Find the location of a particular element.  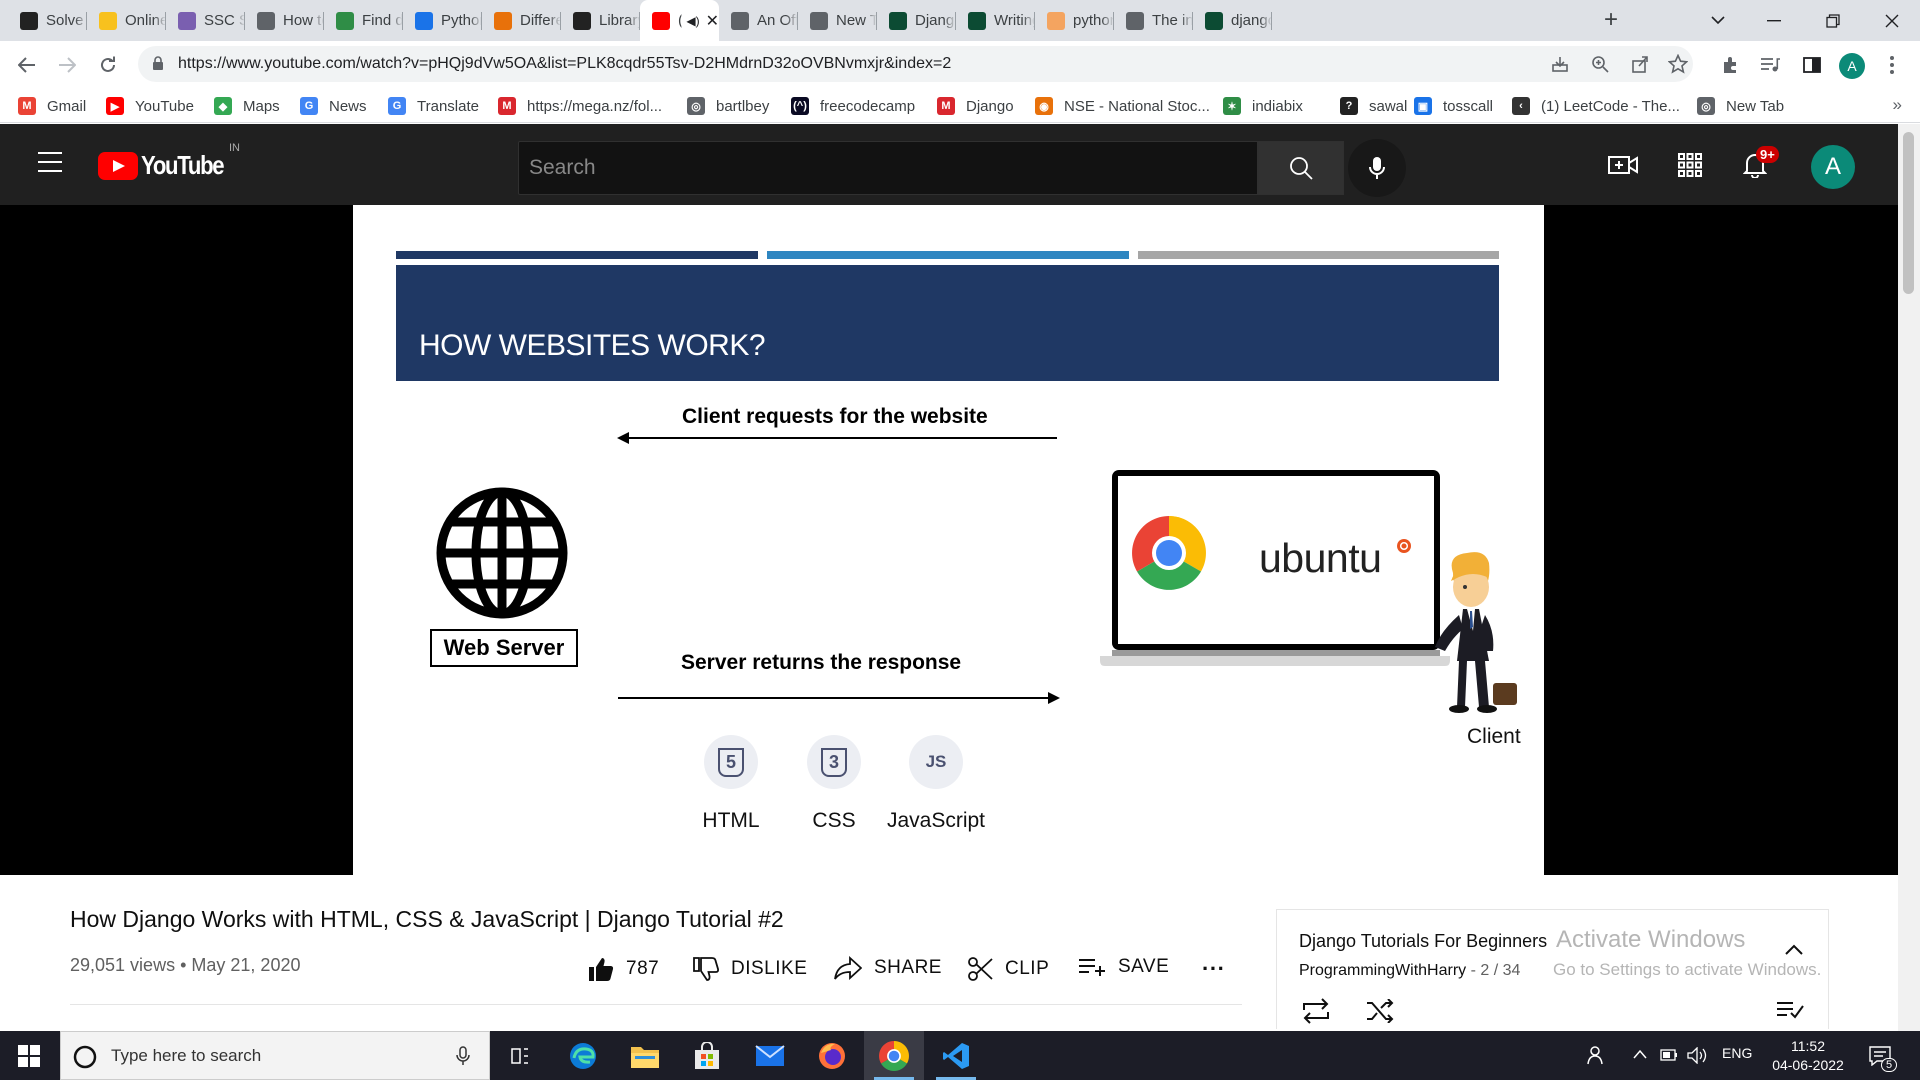

install-app-icon is located at coordinates (1560, 64).